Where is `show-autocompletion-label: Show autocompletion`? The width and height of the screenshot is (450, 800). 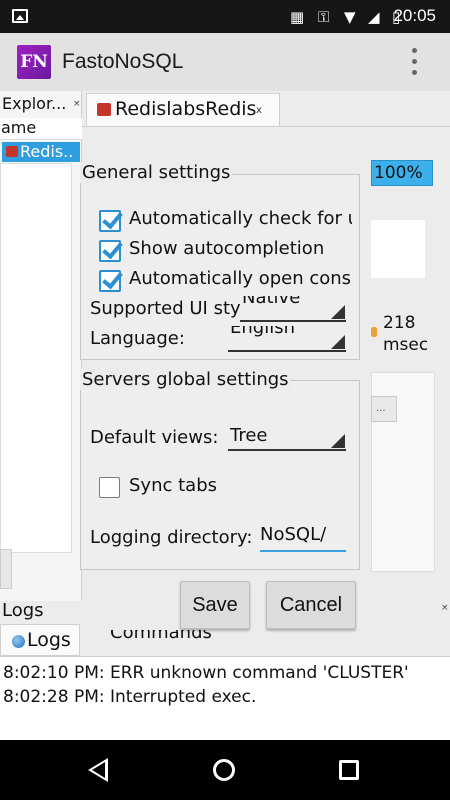
show-autocompletion-label: Show autocompletion is located at coordinates (227, 248).